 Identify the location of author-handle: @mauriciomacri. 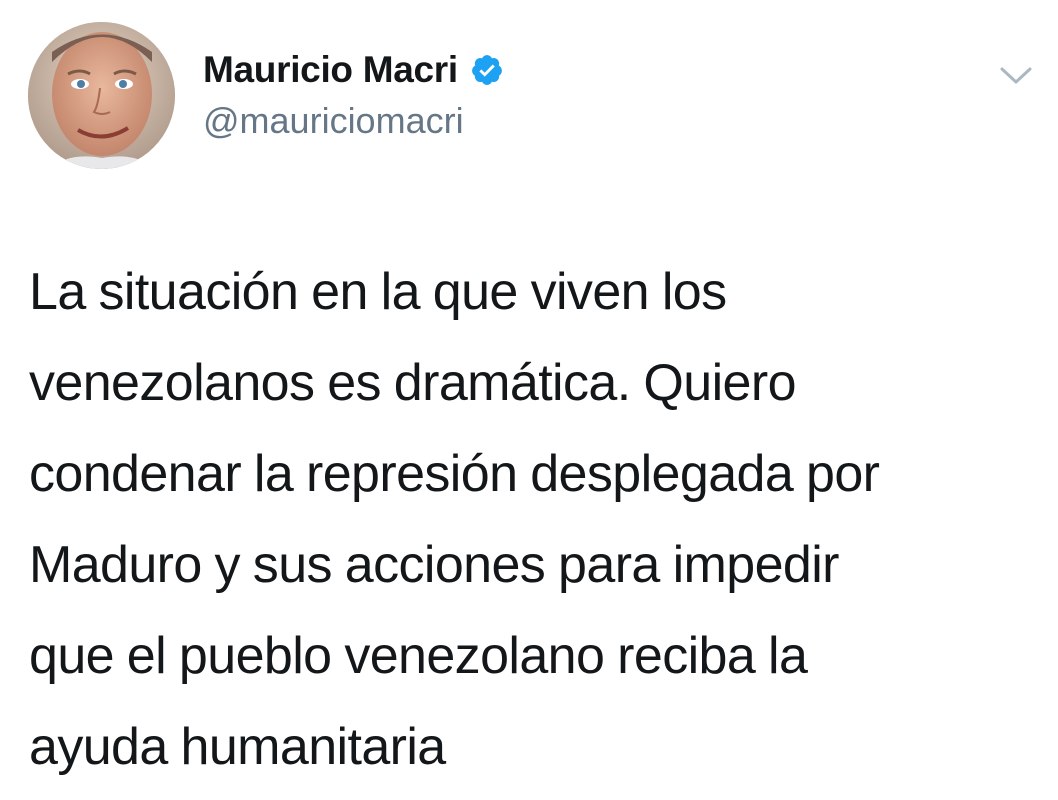
(333, 121).